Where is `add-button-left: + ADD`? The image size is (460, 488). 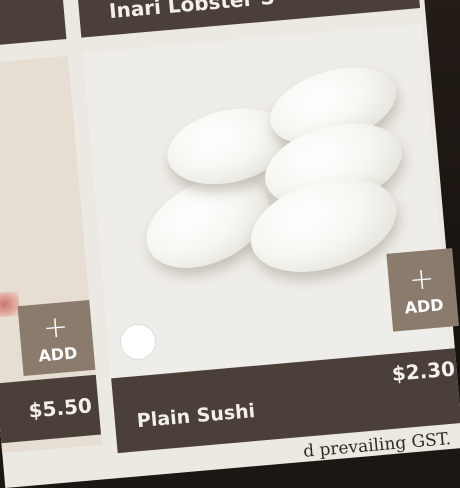
add-button-left: + ADD is located at coordinates (56, 337).